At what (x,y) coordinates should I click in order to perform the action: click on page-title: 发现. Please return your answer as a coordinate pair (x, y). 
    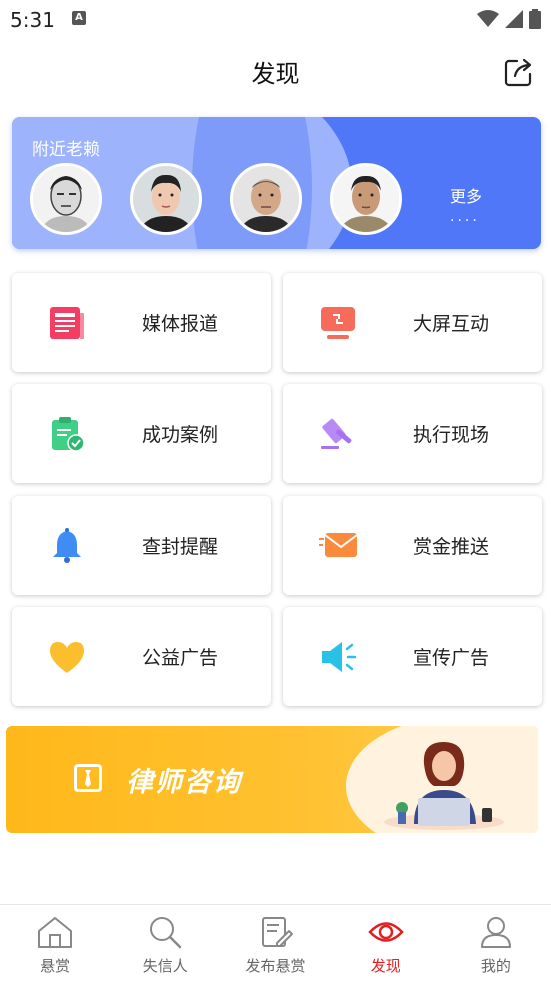
    Looking at the image, I should click on (275, 74).